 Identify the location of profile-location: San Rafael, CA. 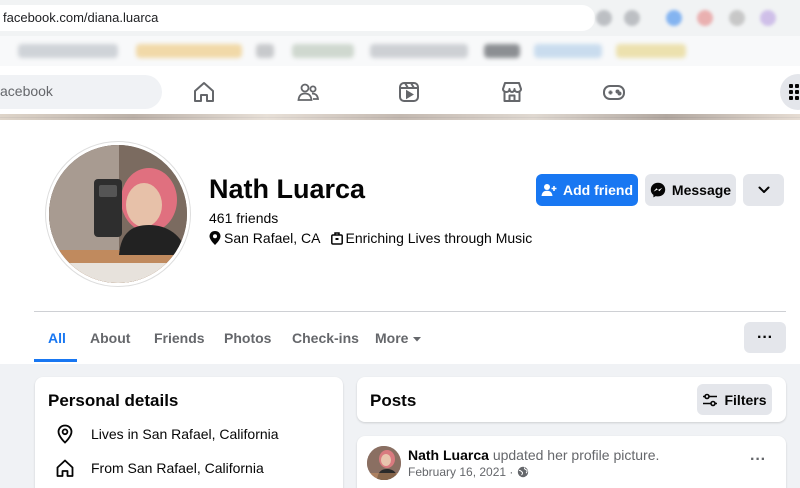
(272, 238).